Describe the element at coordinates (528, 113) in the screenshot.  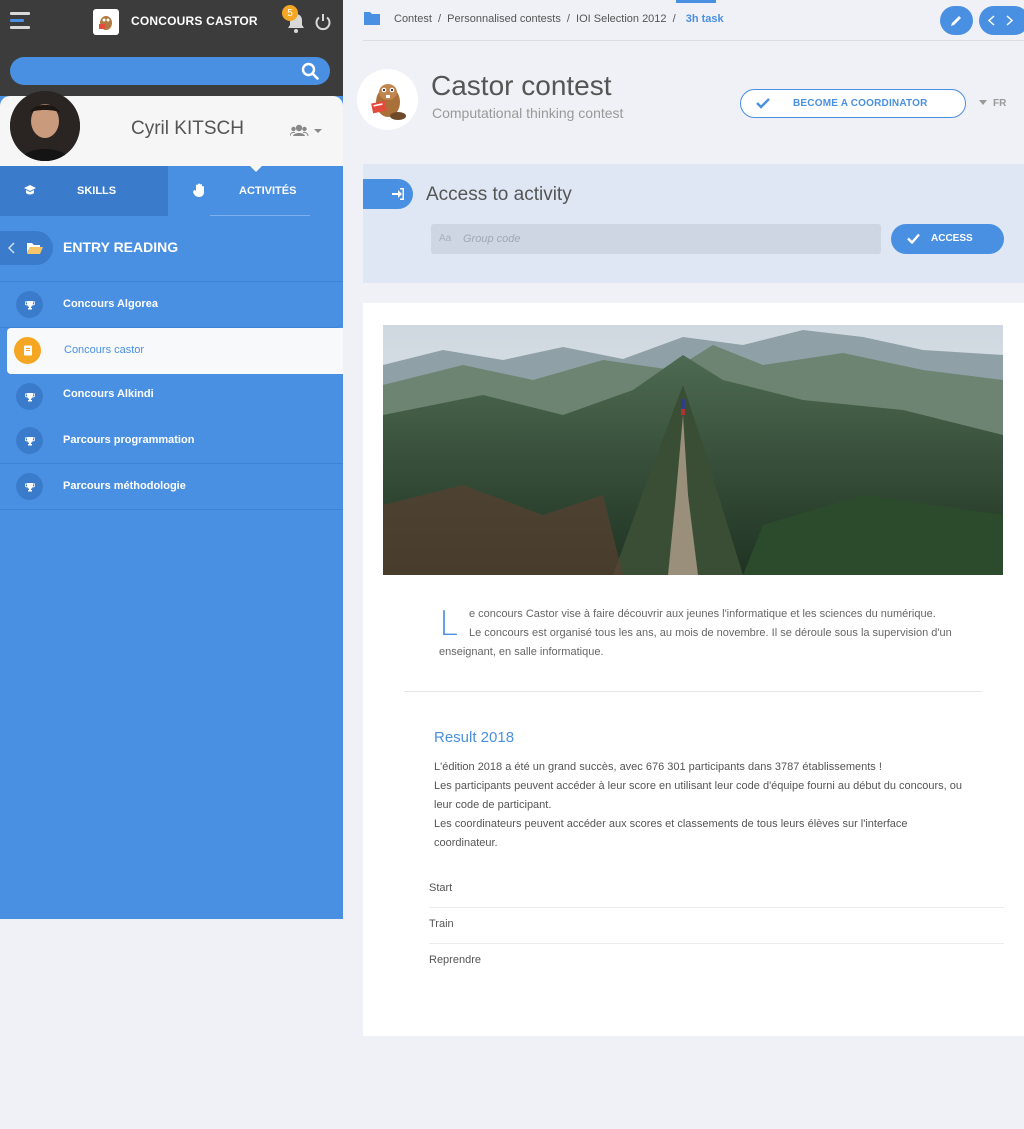
I see `contest-subtitle: Computational thinking contest` at that location.